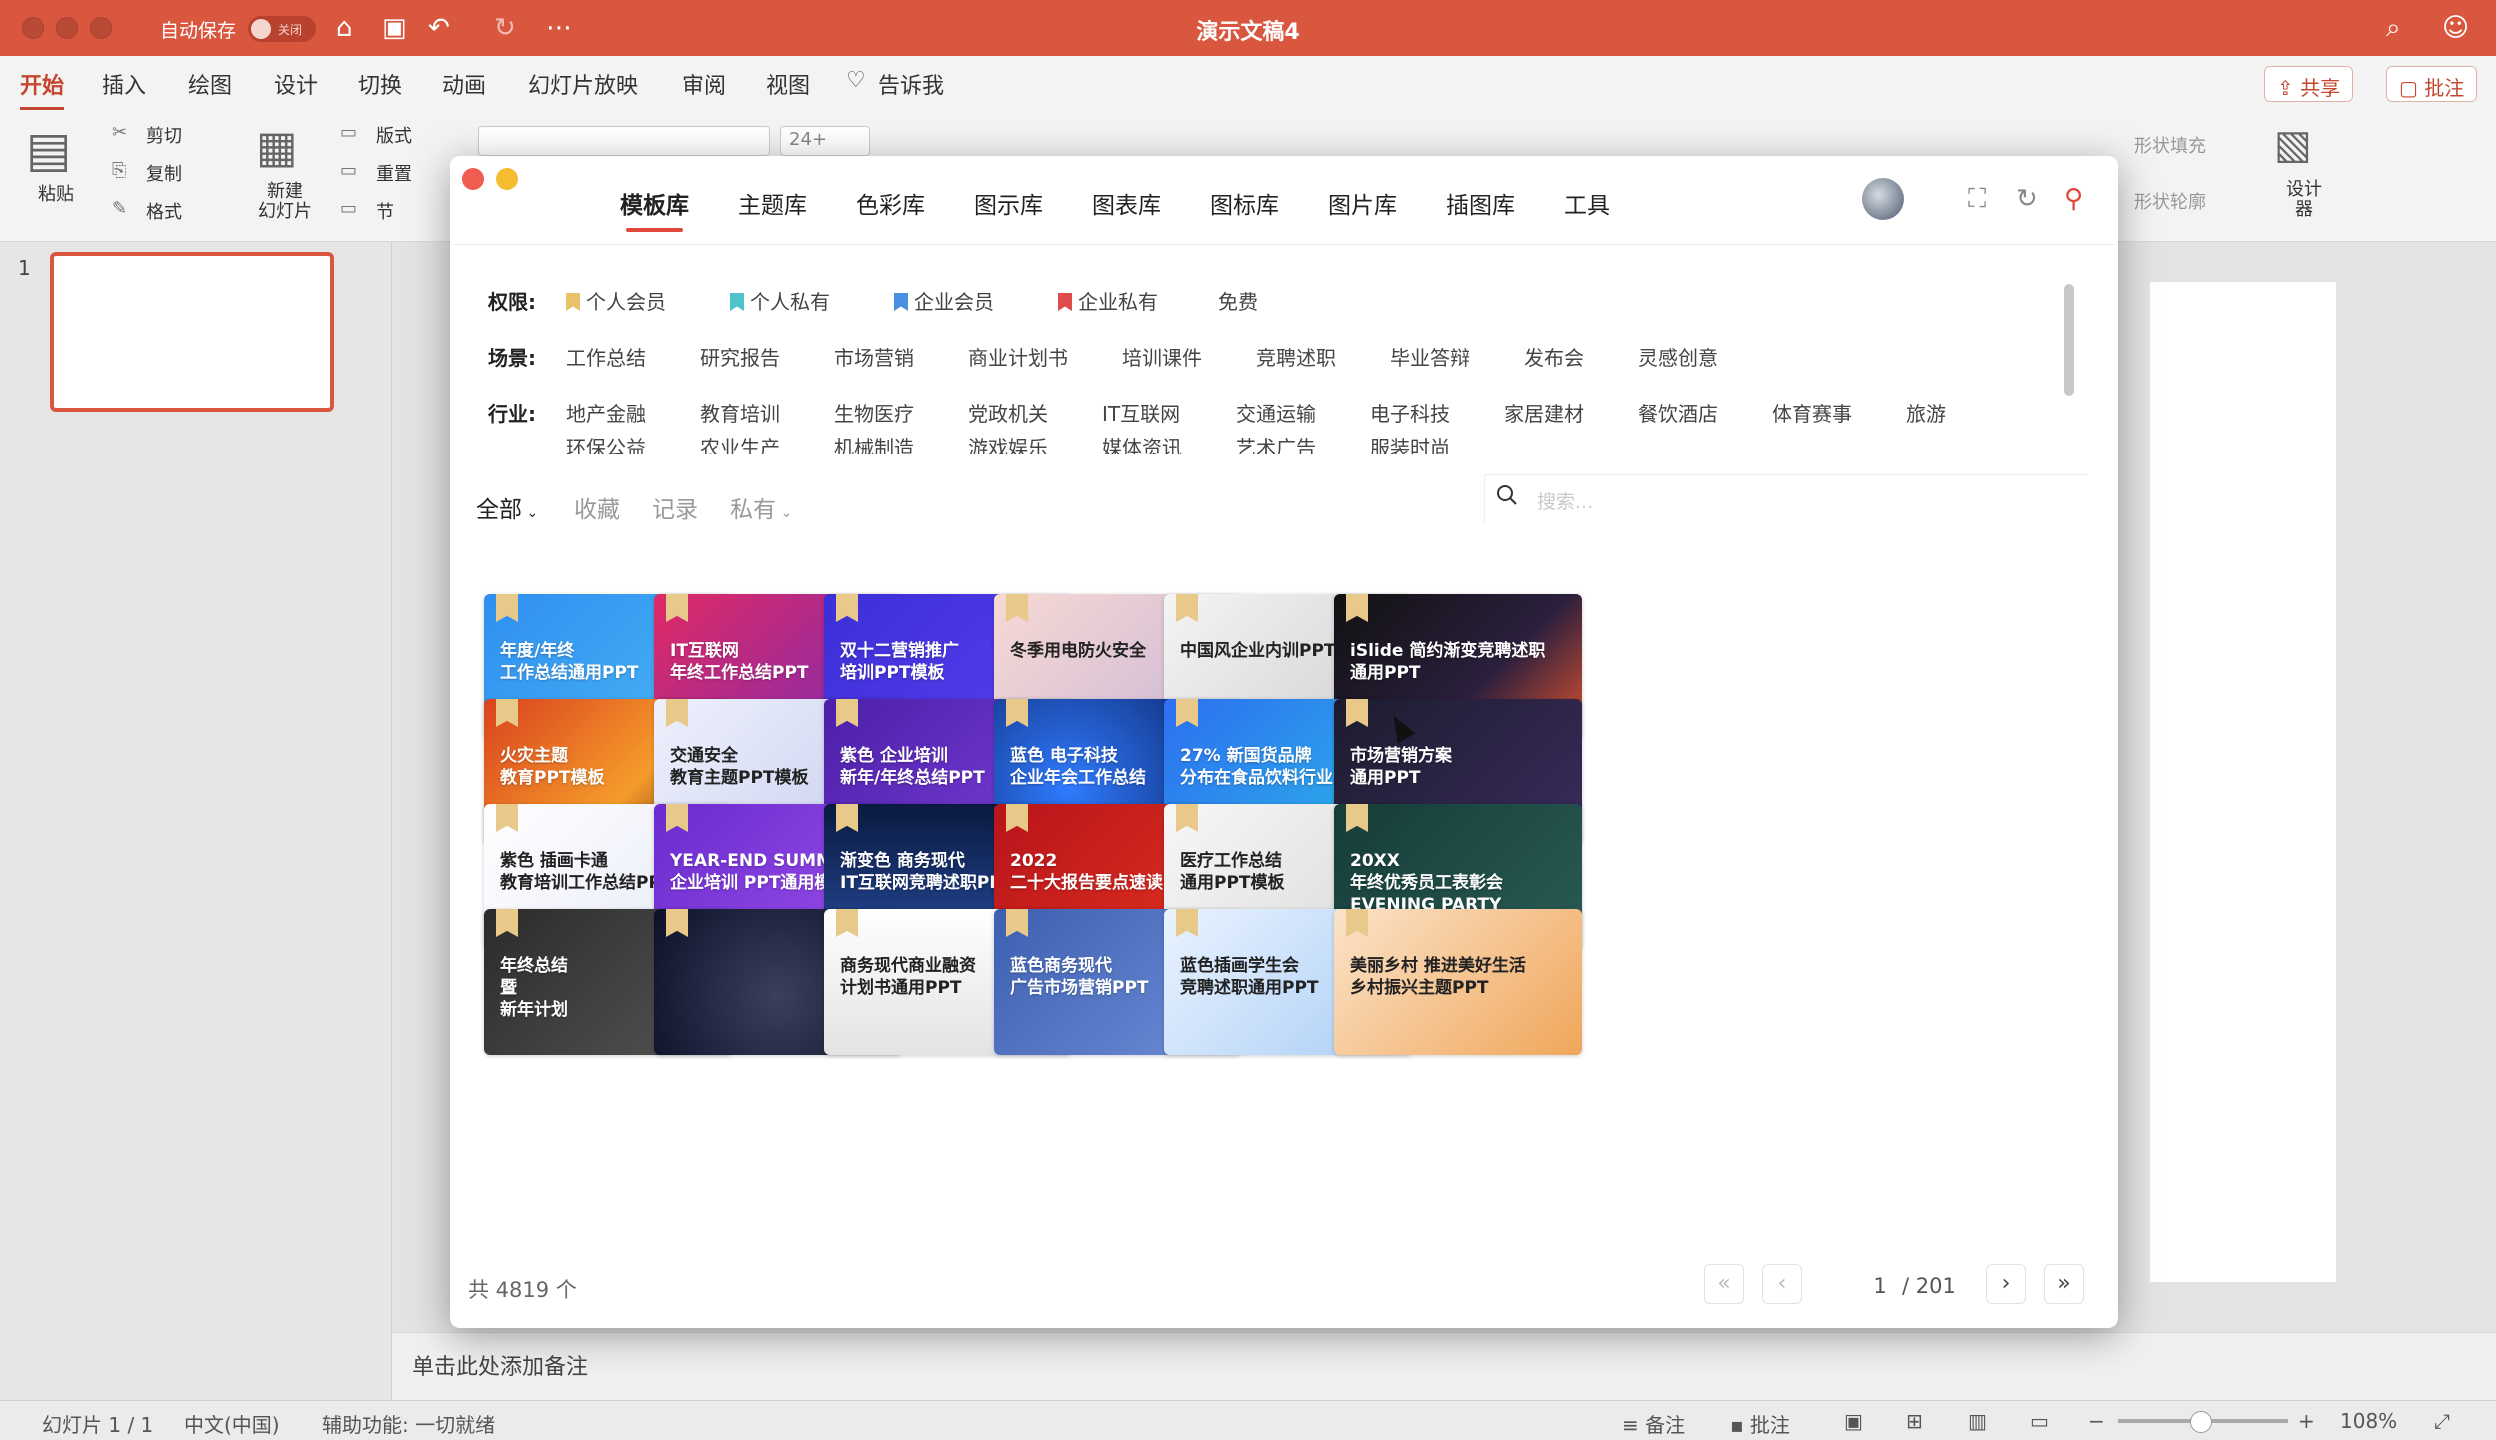 This screenshot has width=2496, height=1440. I want to click on tab-view: 视图, so click(788, 84).